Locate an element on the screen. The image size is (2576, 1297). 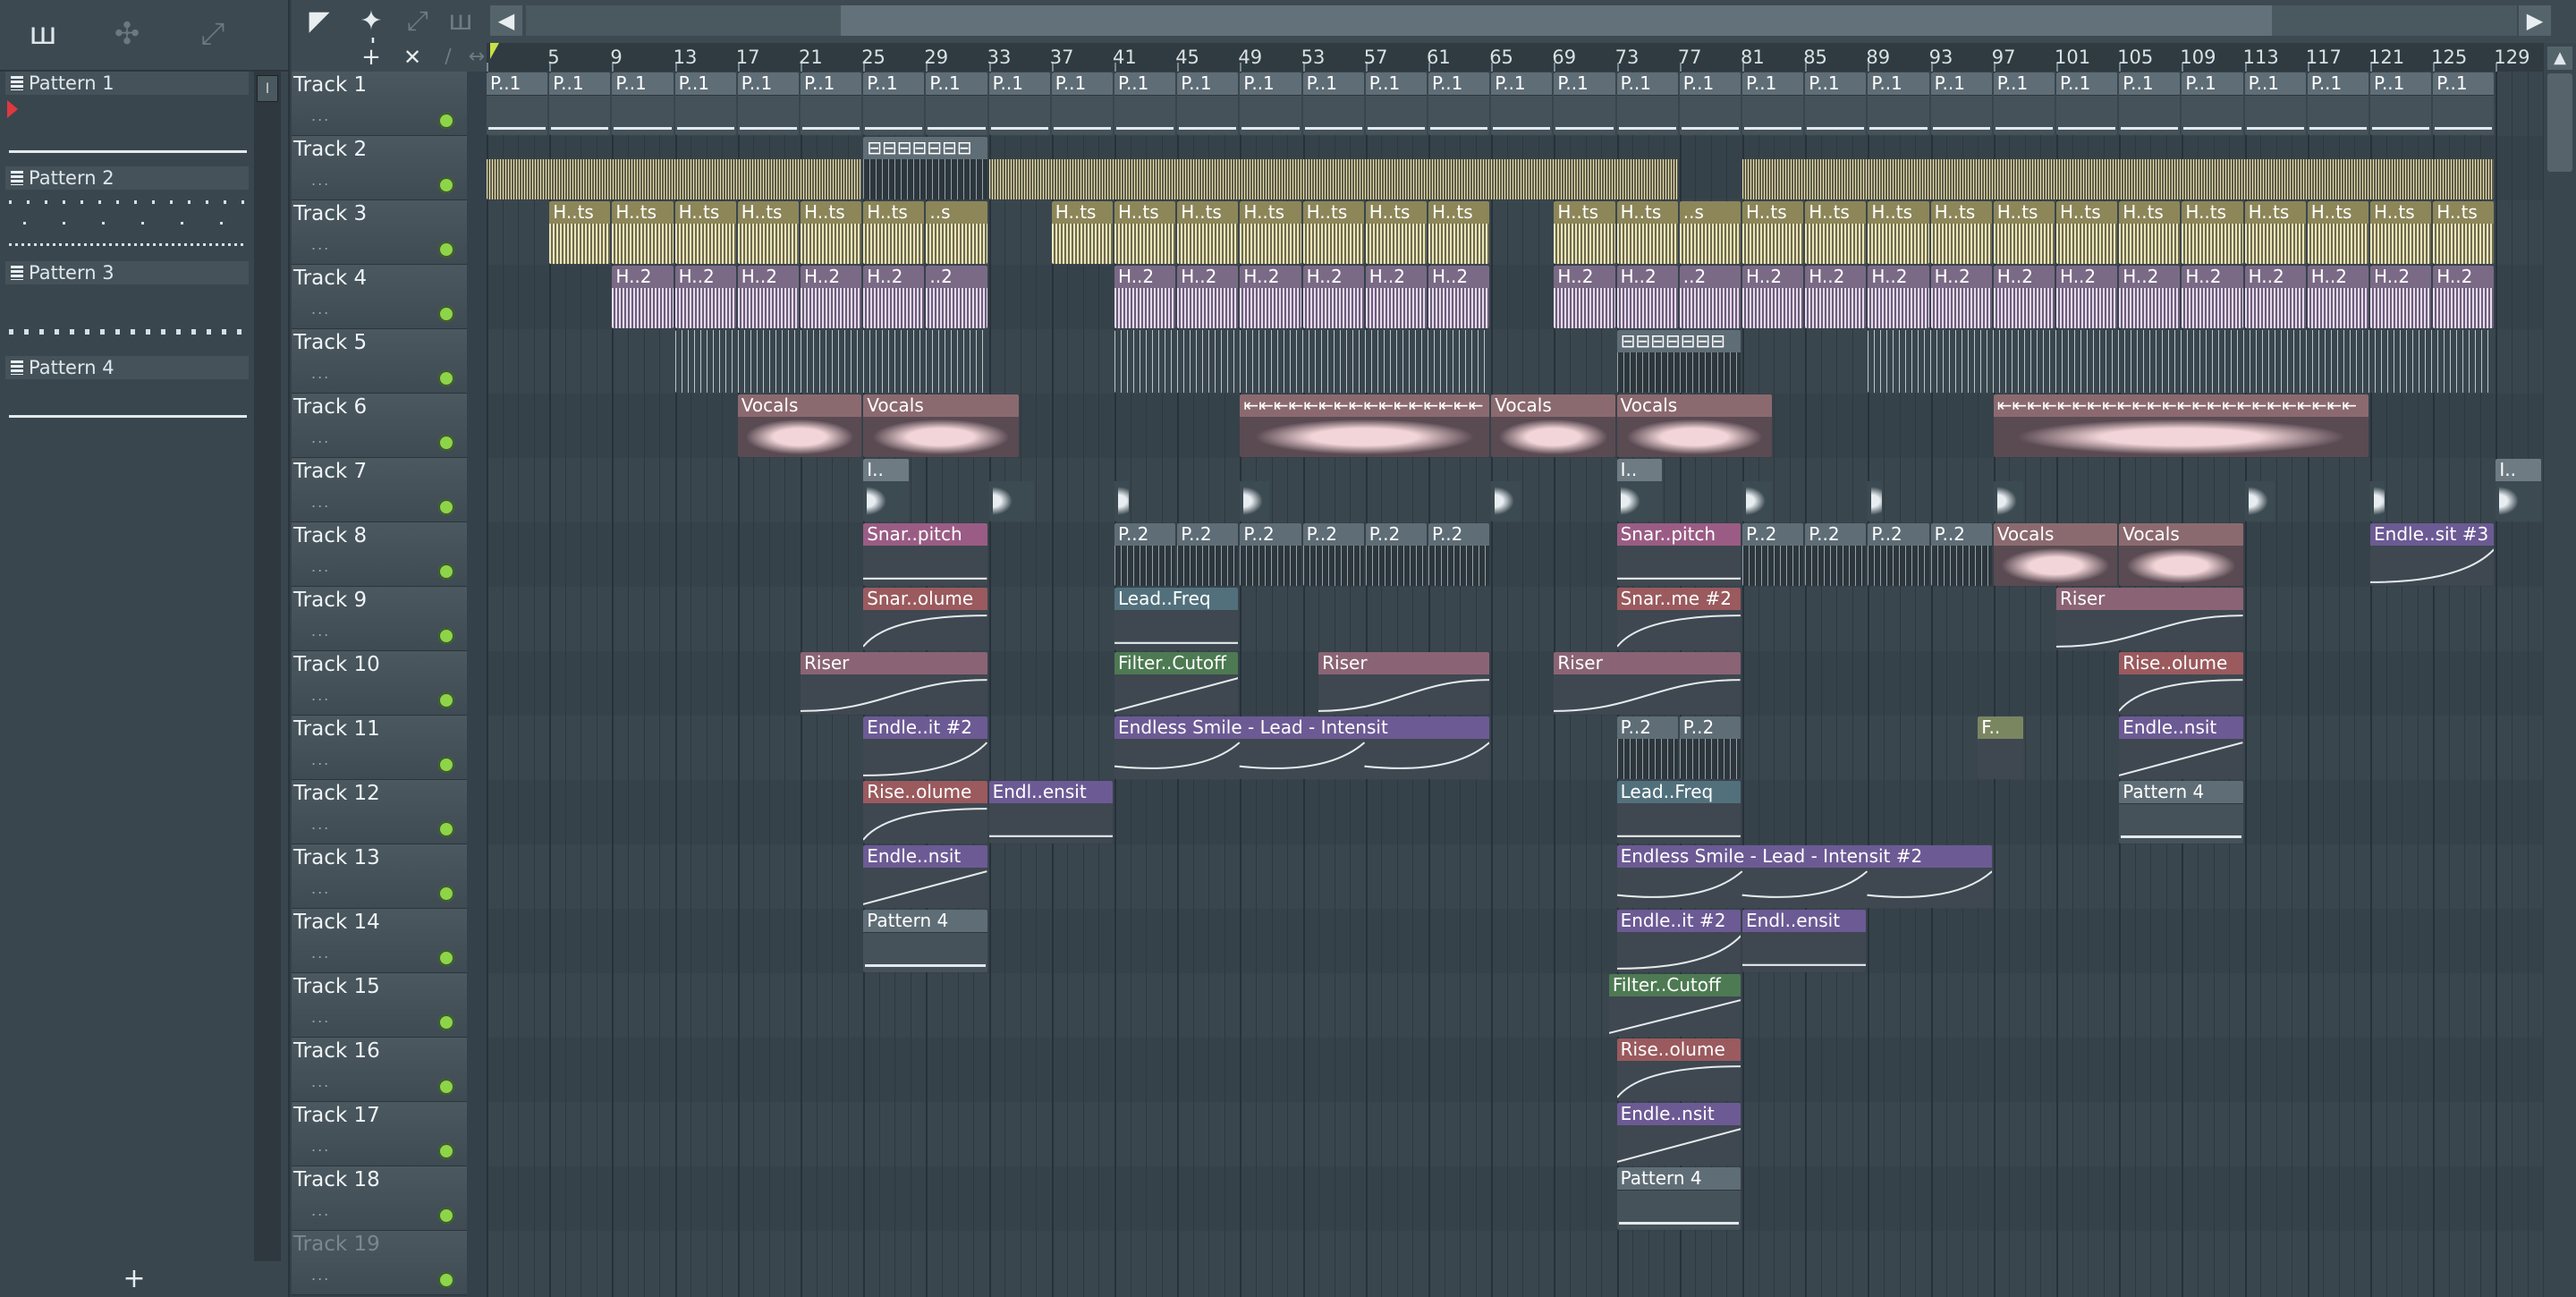
track-name: Track 6 is located at coordinates (330, 407).